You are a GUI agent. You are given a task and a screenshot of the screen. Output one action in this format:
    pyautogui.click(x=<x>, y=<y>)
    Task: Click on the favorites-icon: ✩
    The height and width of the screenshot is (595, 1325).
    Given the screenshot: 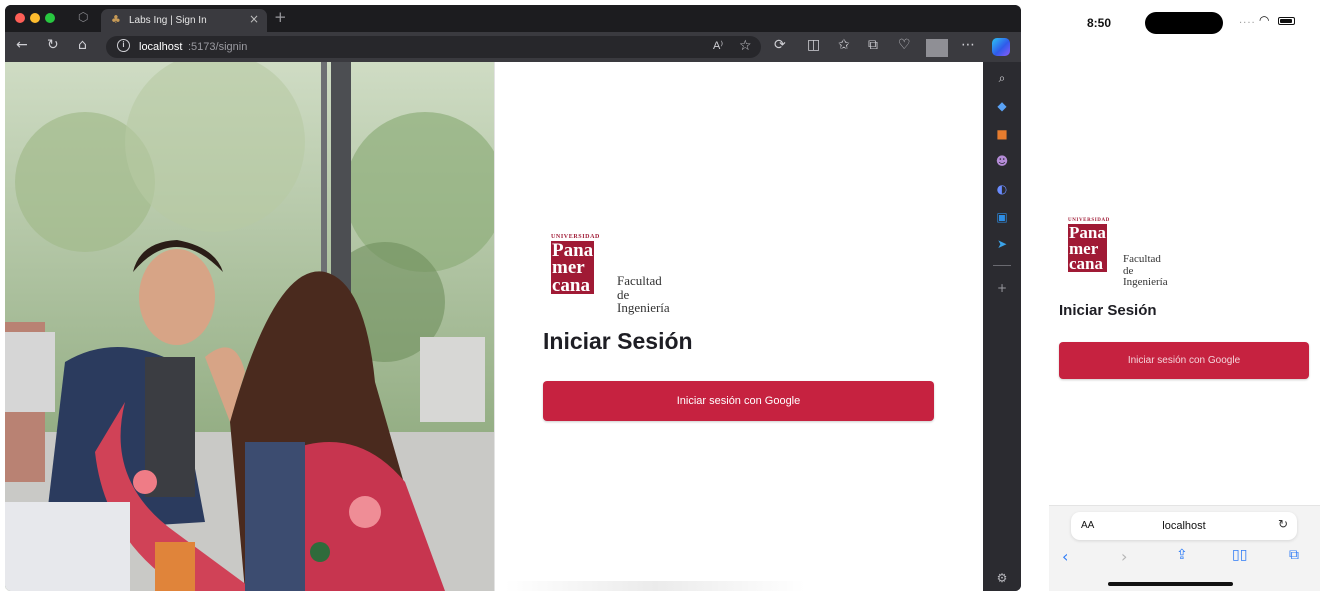 What is the action you would take?
    pyautogui.click(x=844, y=45)
    